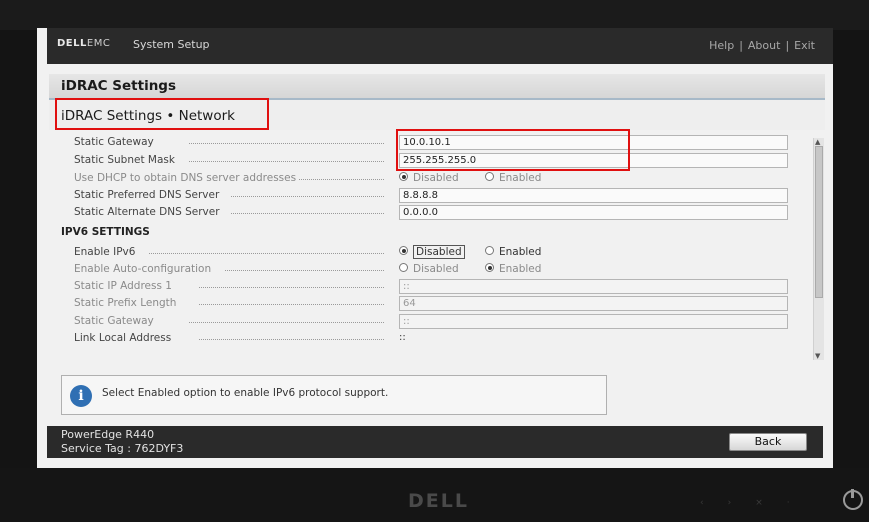  What do you see at coordinates (593, 195) in the screenshot?
I see `preferred-dns-input: 8.8.8.8` at bounding box center [593, 195].